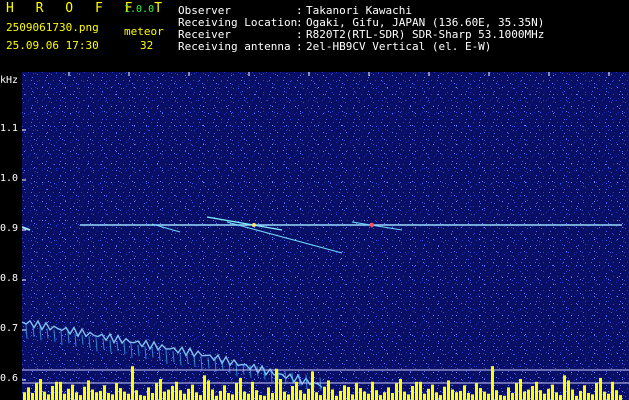  I want to click on meteor-count: 32, so click(147, 45).